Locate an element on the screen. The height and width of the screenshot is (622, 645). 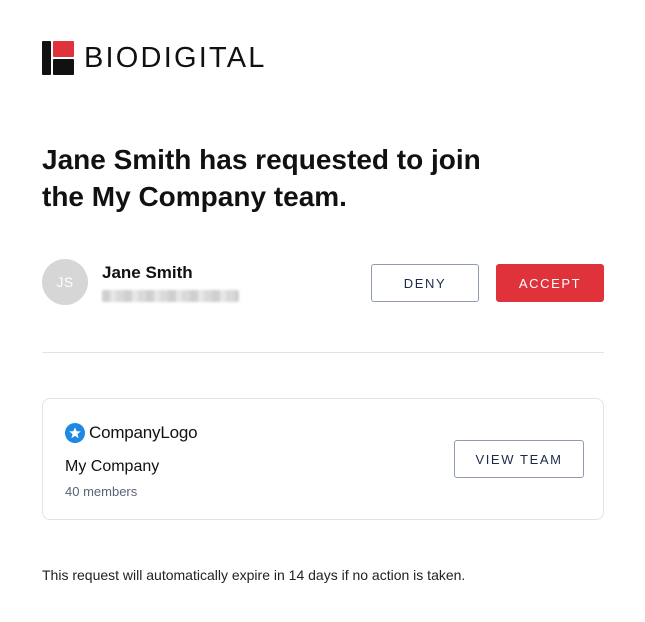
company-name: My Company is located at coordinates (112, 466).